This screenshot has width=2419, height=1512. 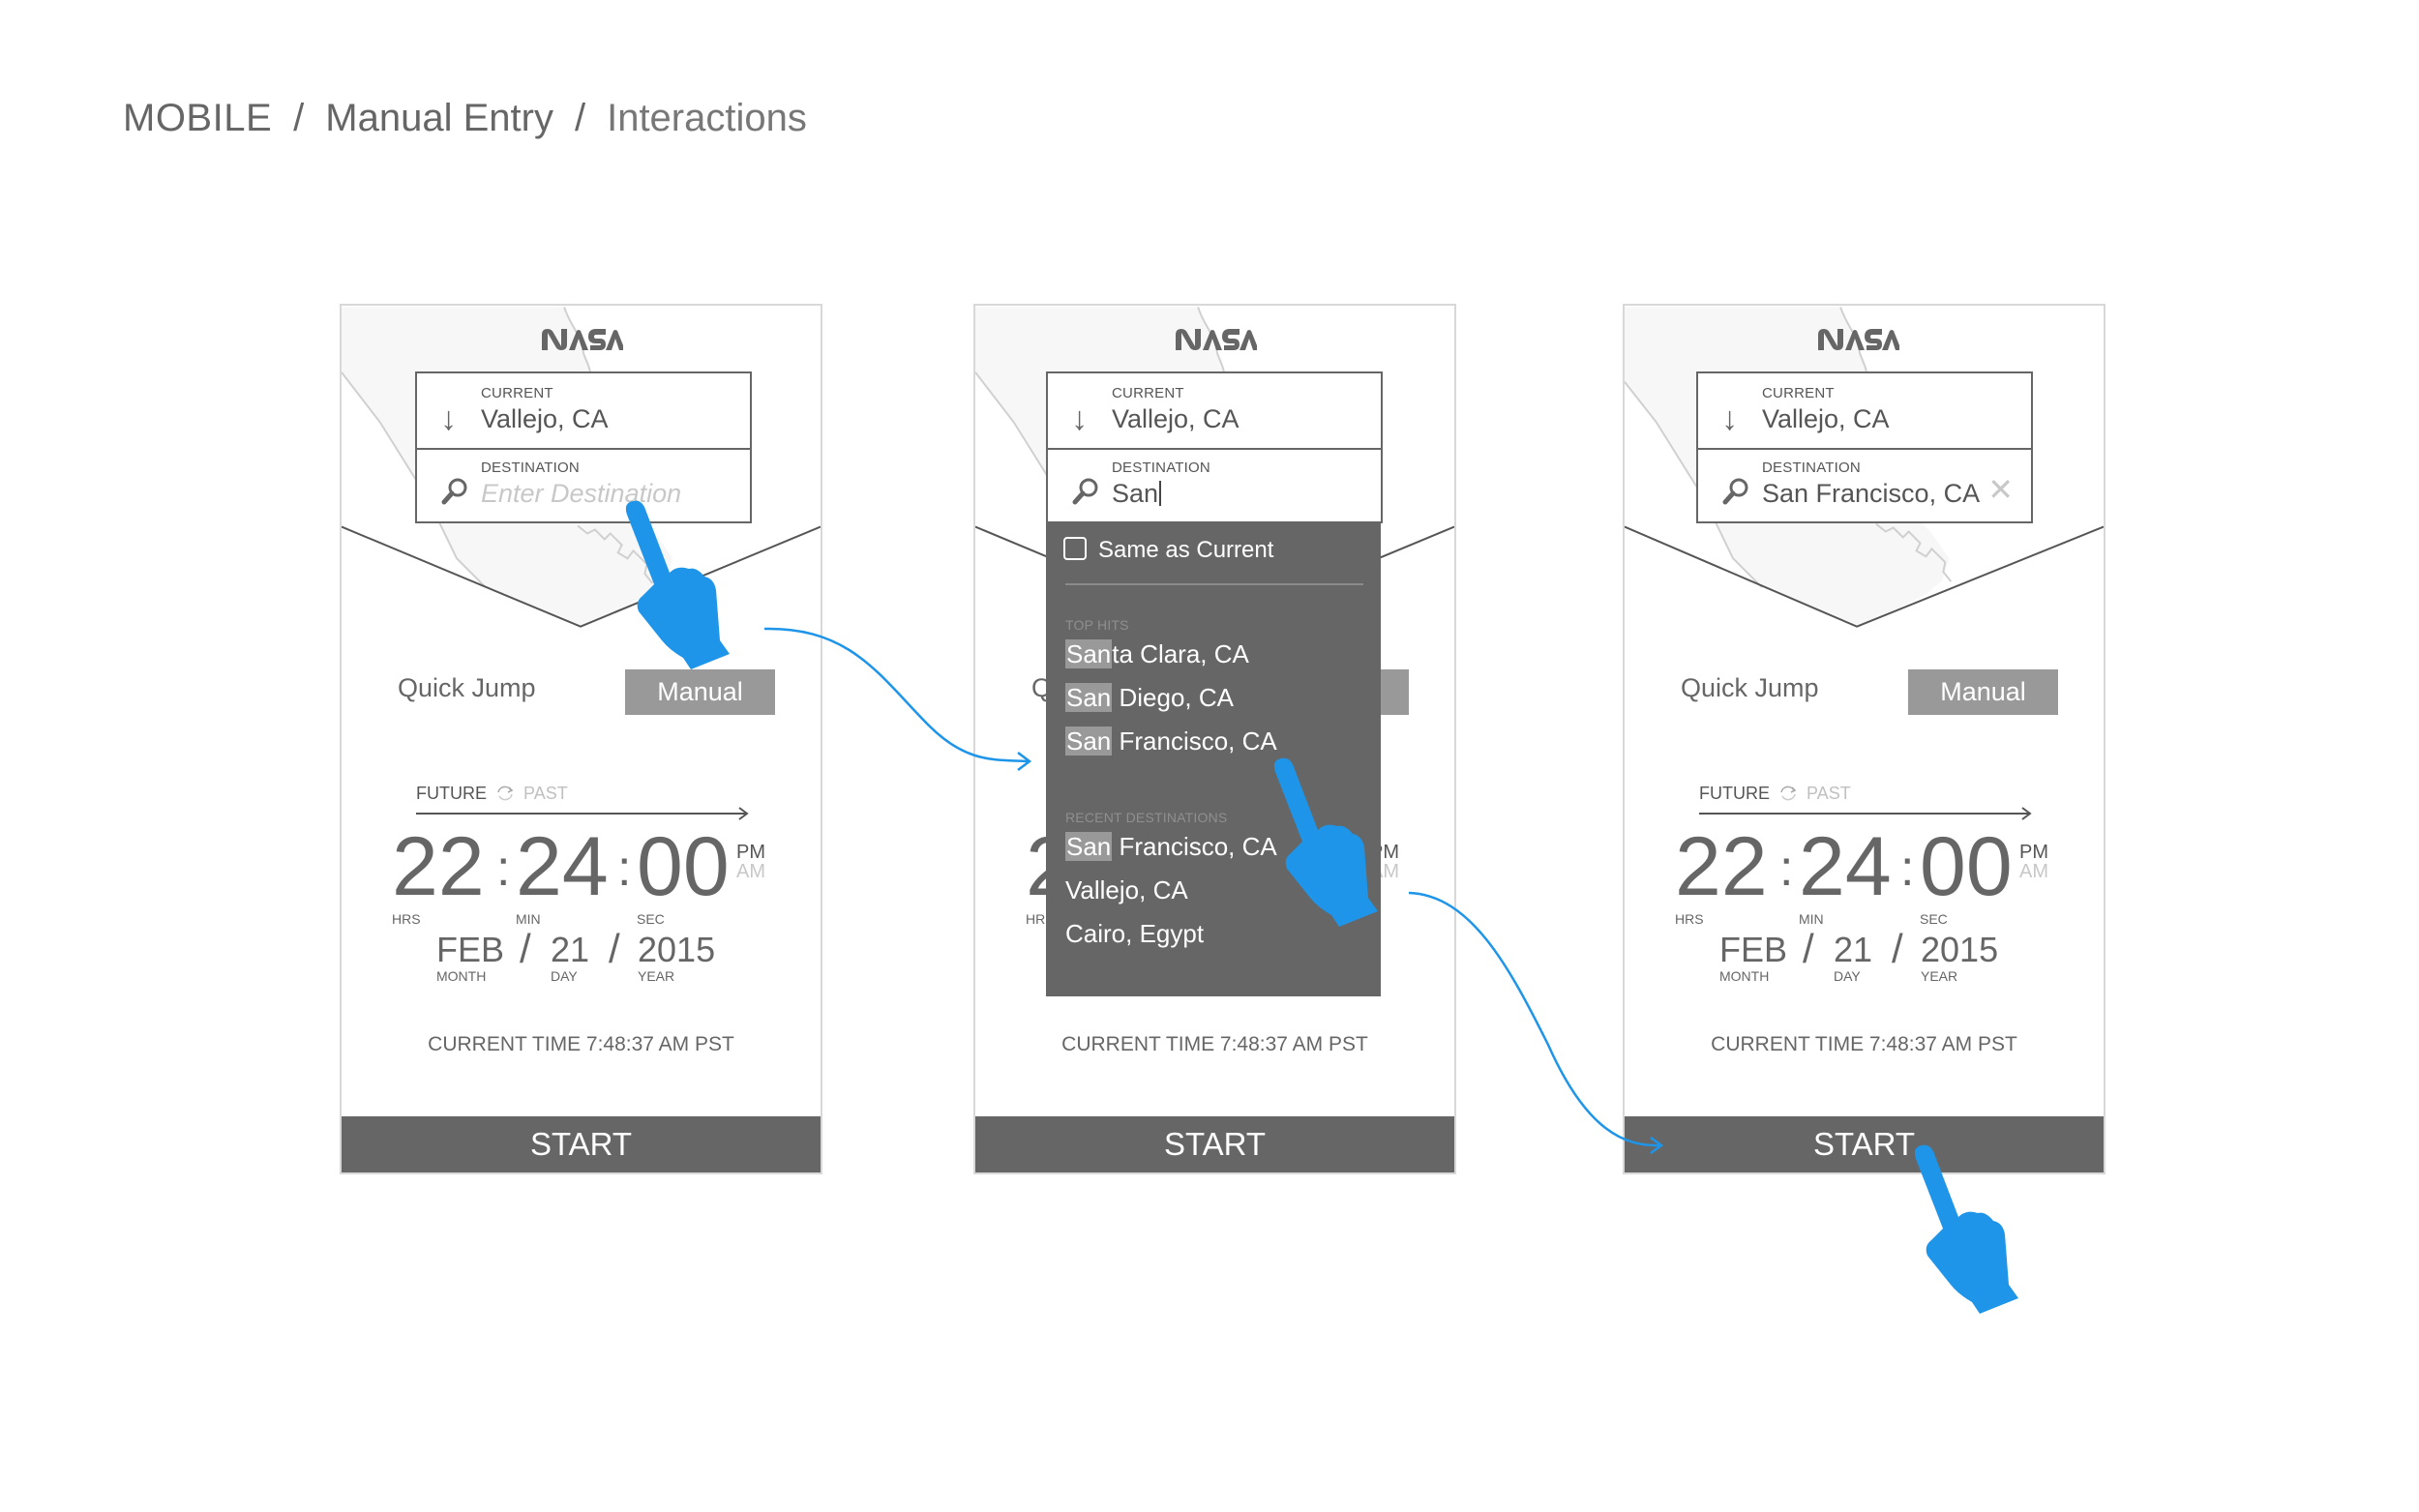 What do you see at coordinates (1215, 485) in the screenshot?
I see `destination-field: DESTINATION San` at bounding box center [1215, 485].